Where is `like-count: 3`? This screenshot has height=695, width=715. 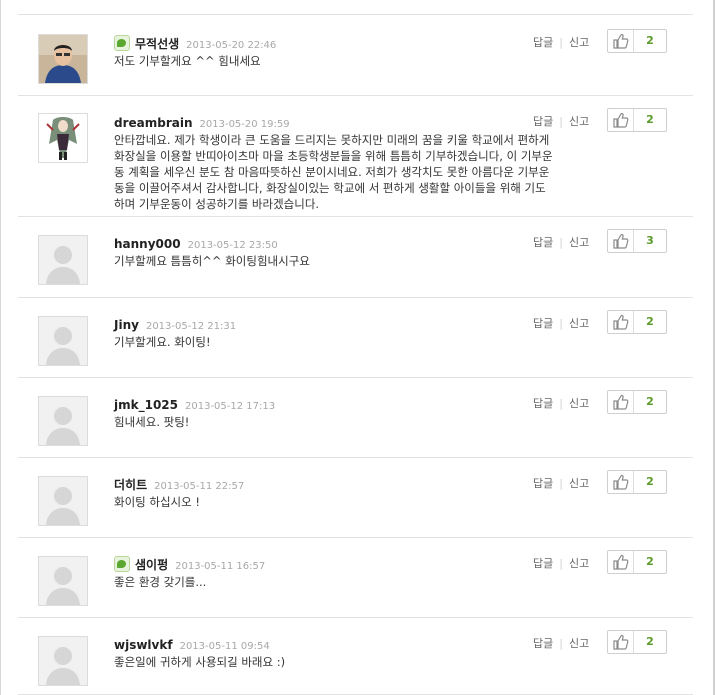
like-count: 3 is located at coordinates (650, 240).